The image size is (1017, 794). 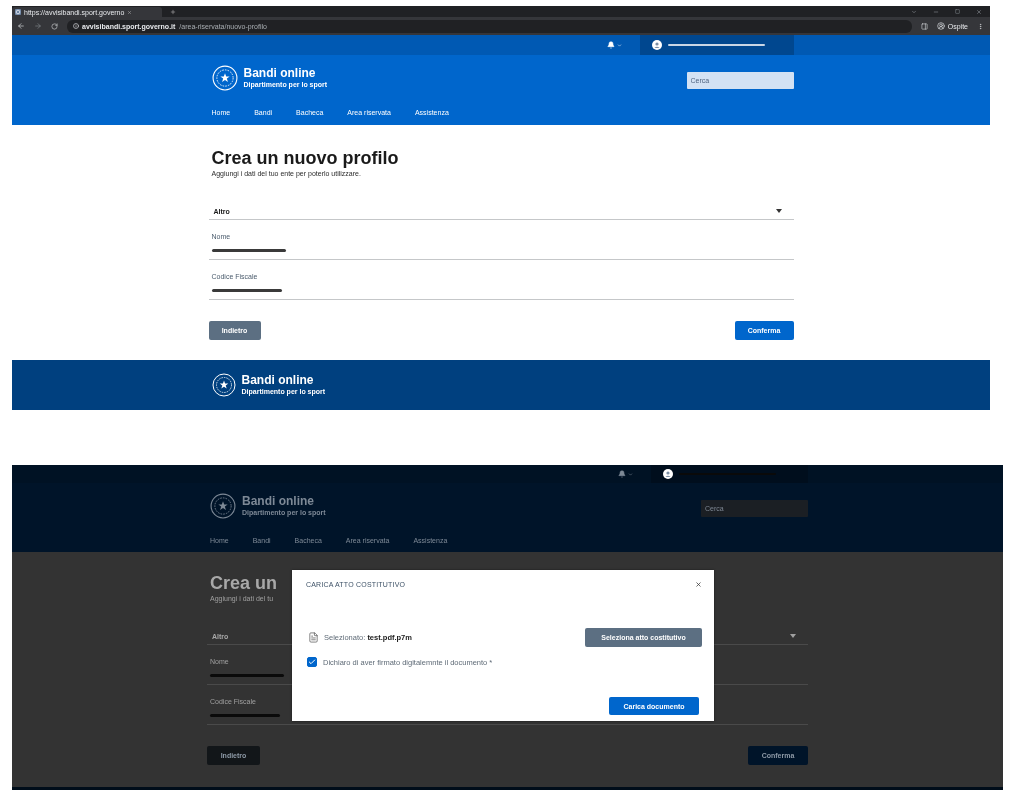 I want to click on caret-icon, so click(x=778, y=211).